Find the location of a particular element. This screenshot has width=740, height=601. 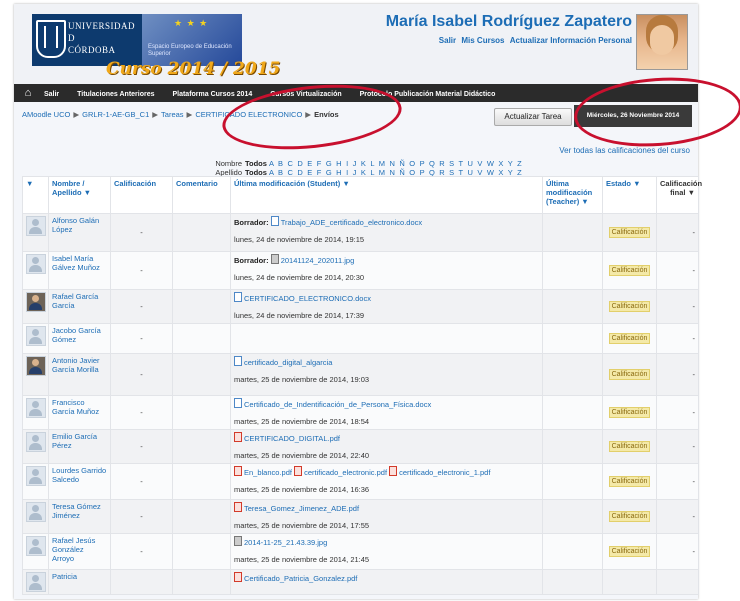

nav-item-logout: Salir is located at coordinates (51, 94).